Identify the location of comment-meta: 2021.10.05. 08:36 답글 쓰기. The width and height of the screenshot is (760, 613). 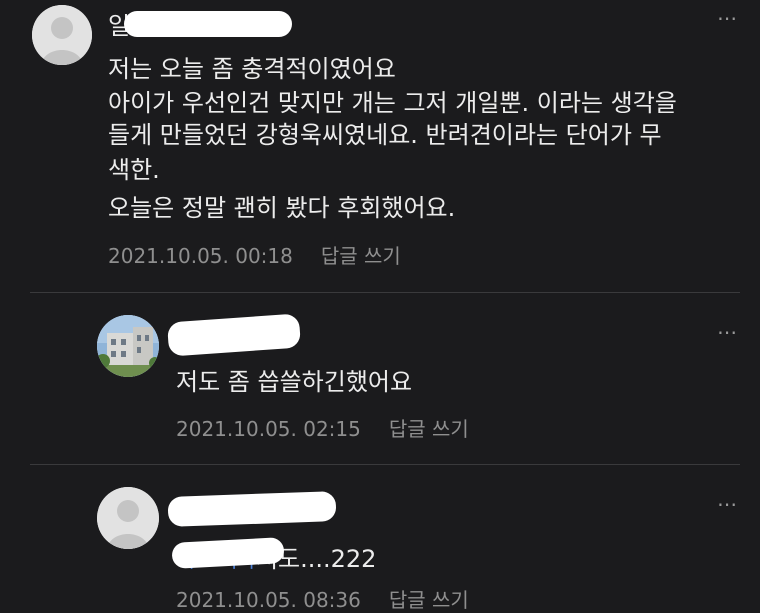
(322, 598).